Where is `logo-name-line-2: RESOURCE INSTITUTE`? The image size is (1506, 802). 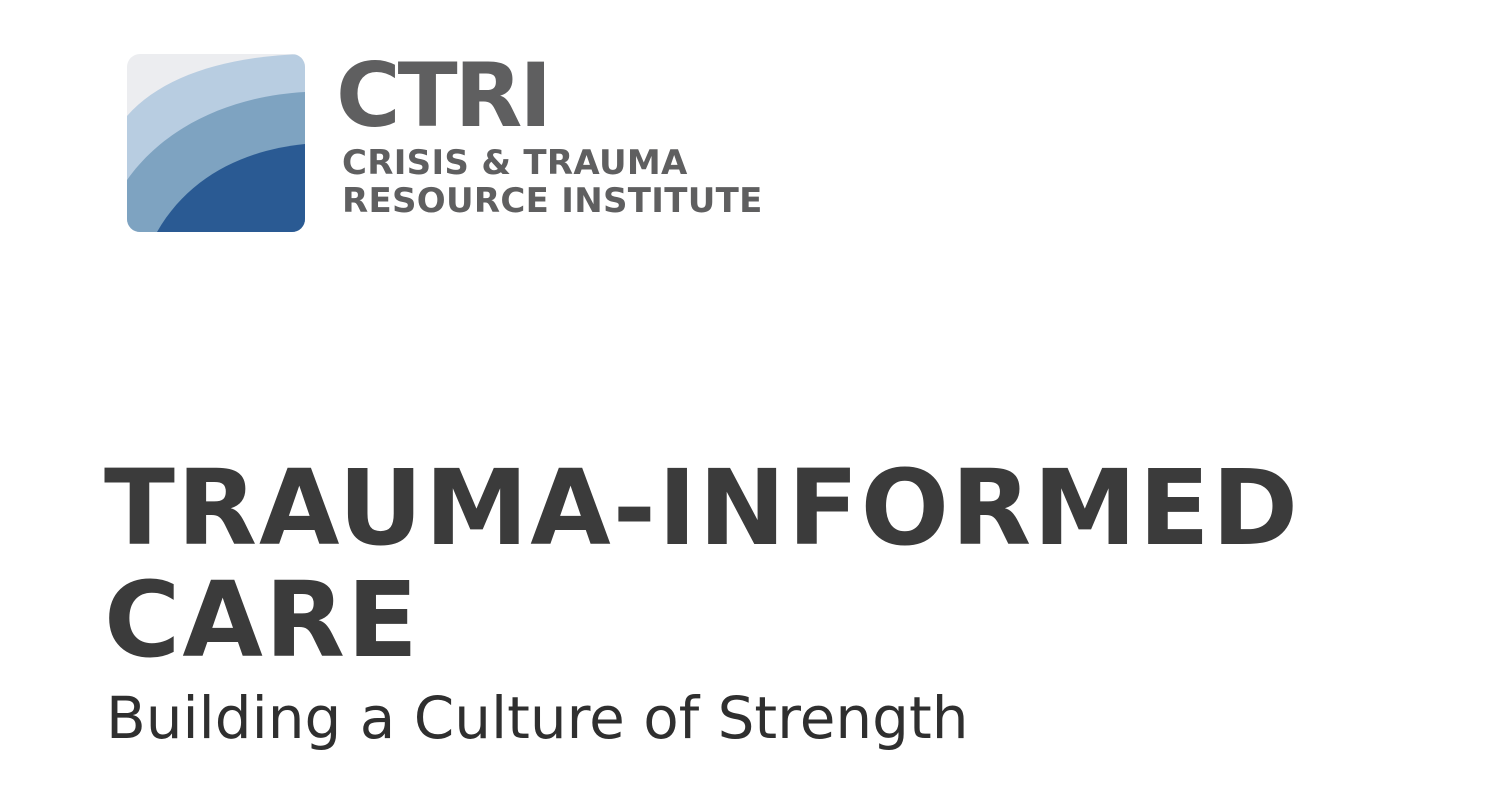
logo-name-line-2: RESOURCE INSTITUTE is located at coordinates (552, 201).